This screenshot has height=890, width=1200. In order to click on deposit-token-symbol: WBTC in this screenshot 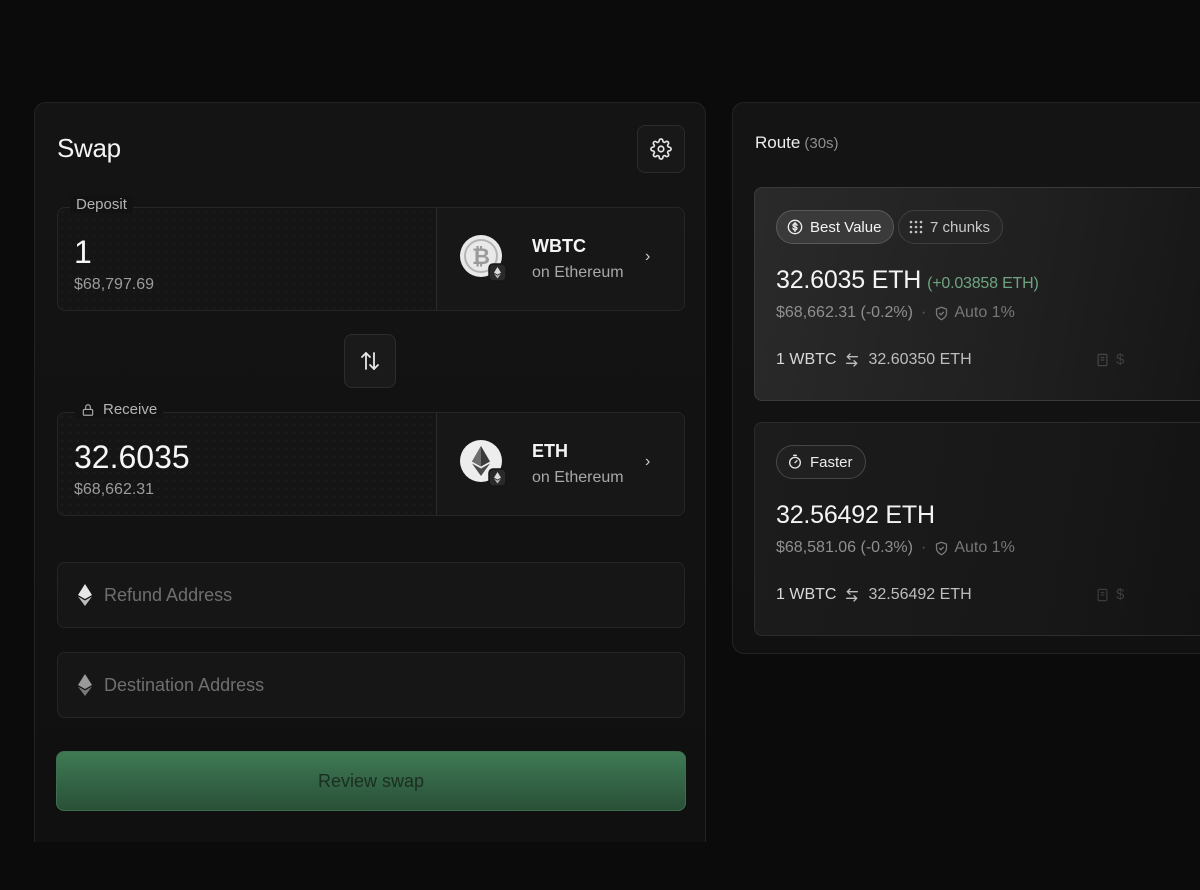, I will do `click(559, 246)`.